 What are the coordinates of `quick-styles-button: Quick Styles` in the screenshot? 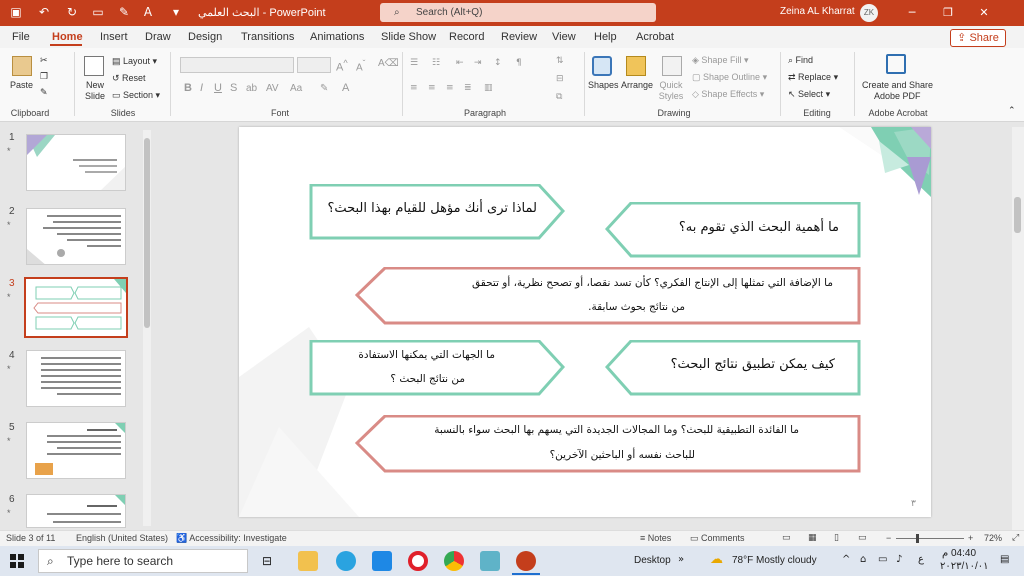 It's located at (671, 91).